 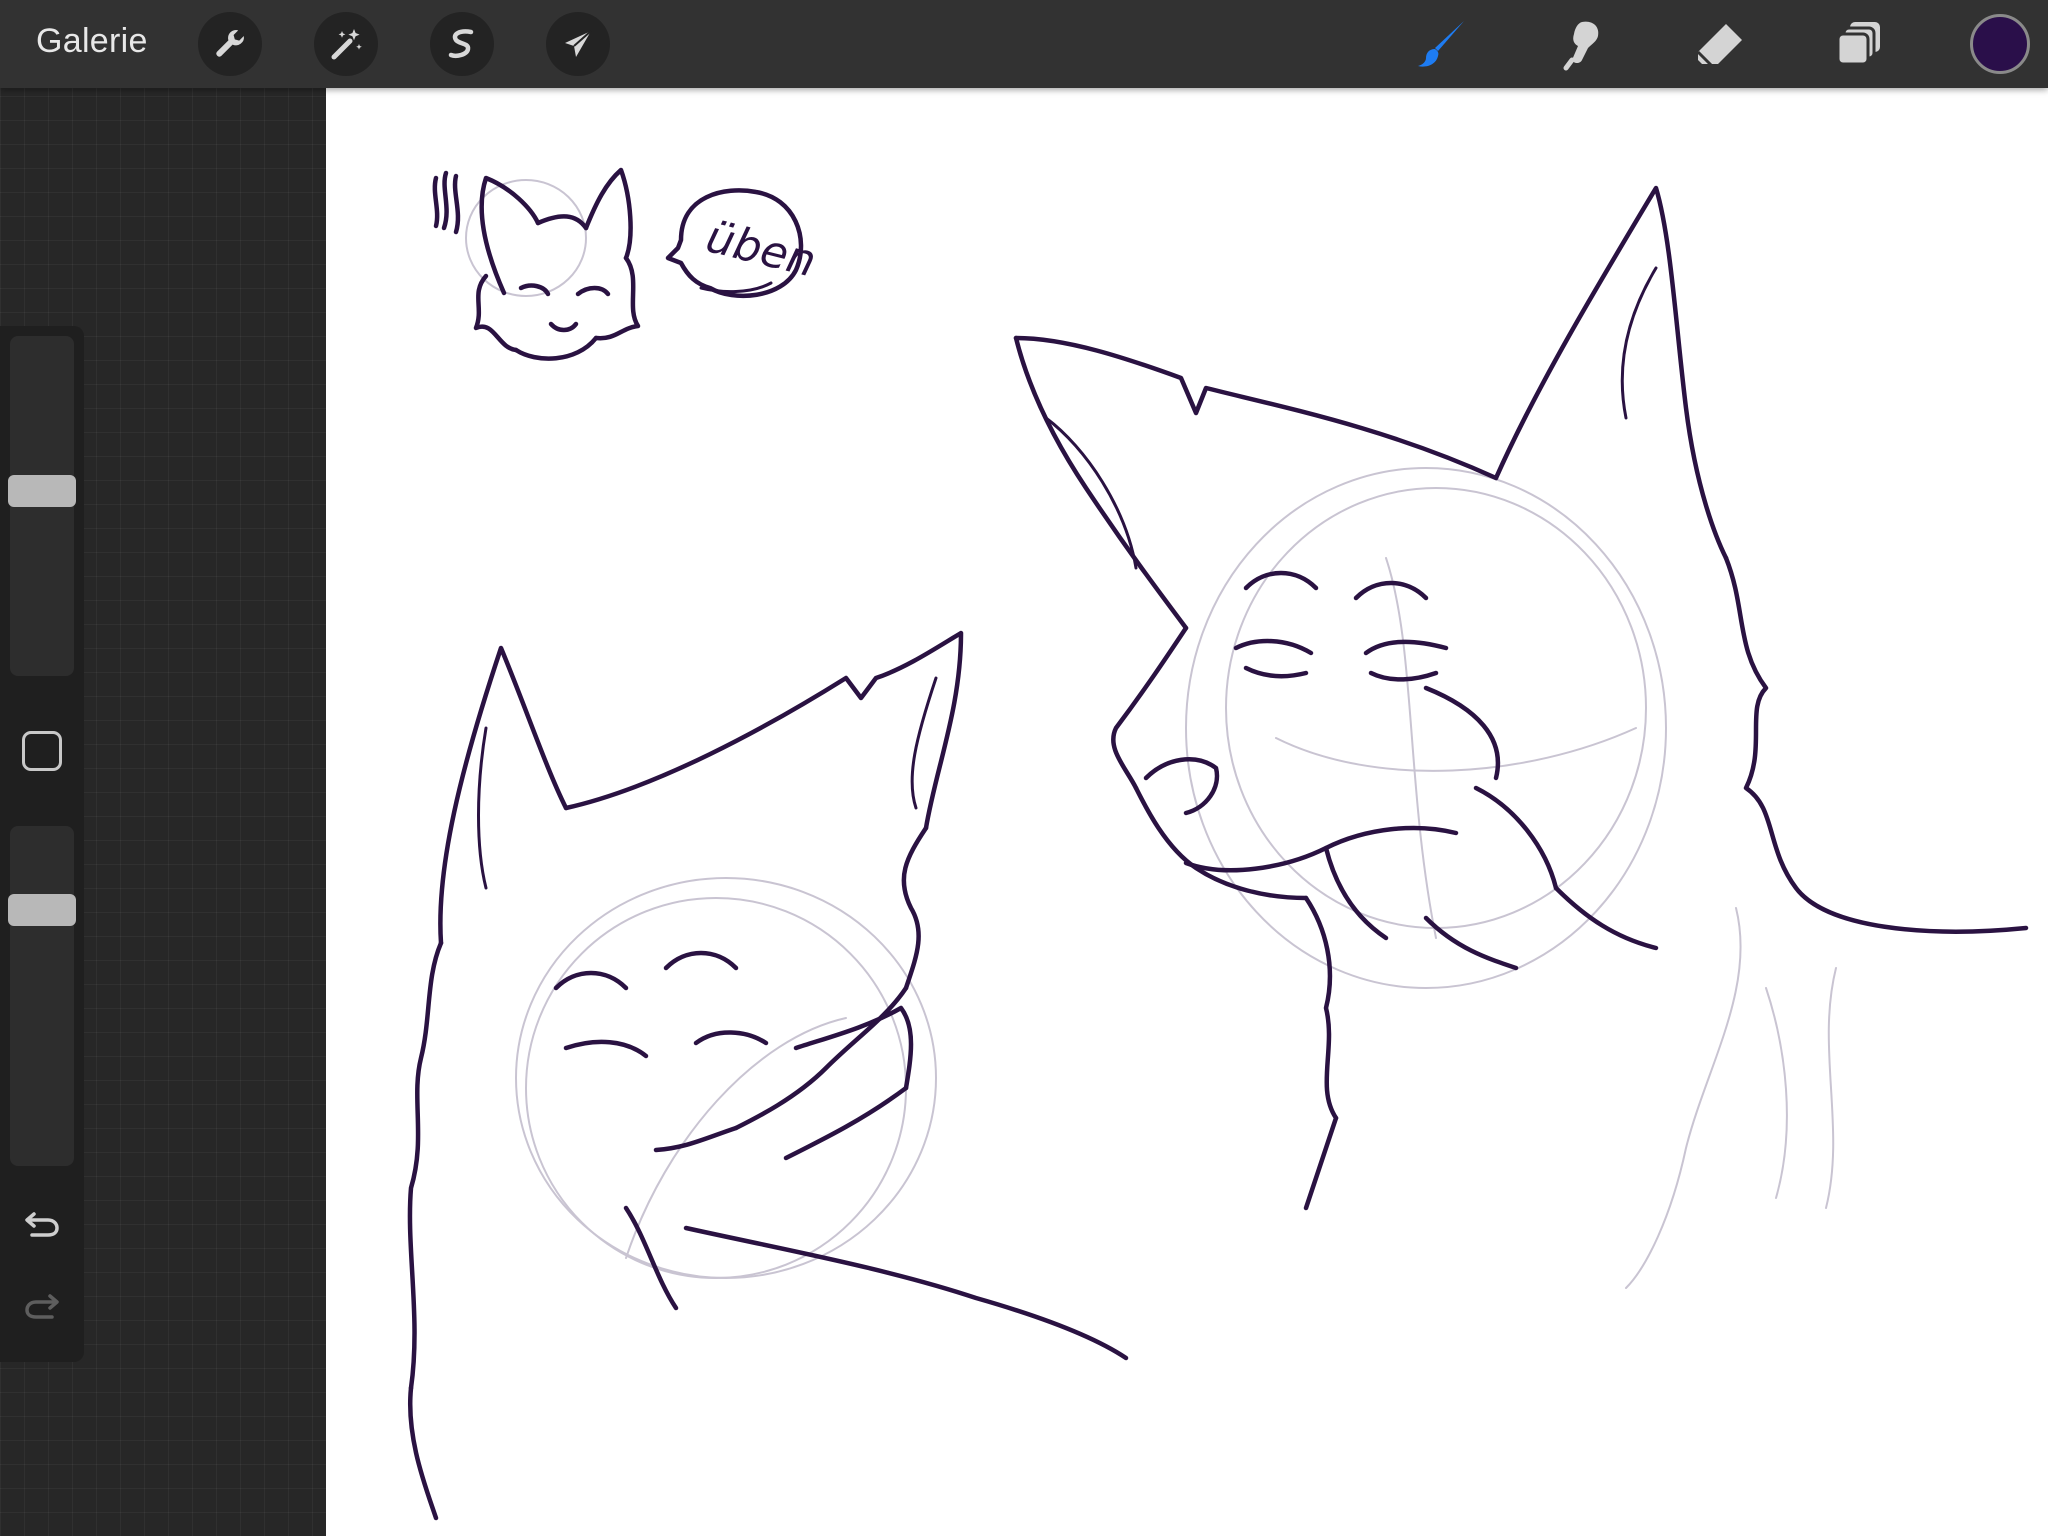 I want to click on arrow-cursor-icon, so click(x=578, y=43).